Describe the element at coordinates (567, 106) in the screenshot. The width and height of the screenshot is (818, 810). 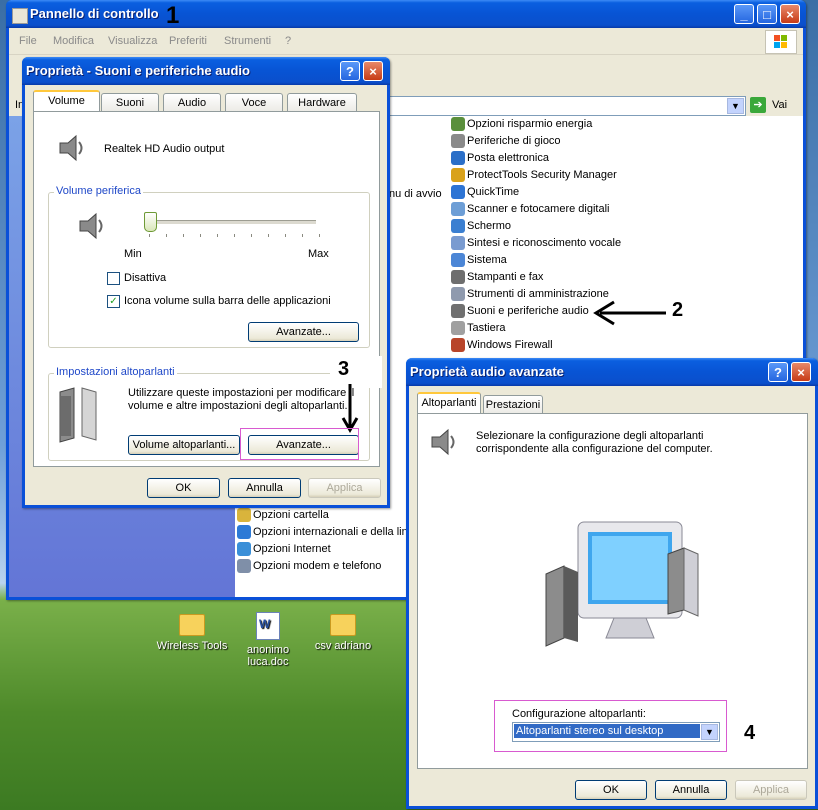
I see `address-field: ▼` at that location.